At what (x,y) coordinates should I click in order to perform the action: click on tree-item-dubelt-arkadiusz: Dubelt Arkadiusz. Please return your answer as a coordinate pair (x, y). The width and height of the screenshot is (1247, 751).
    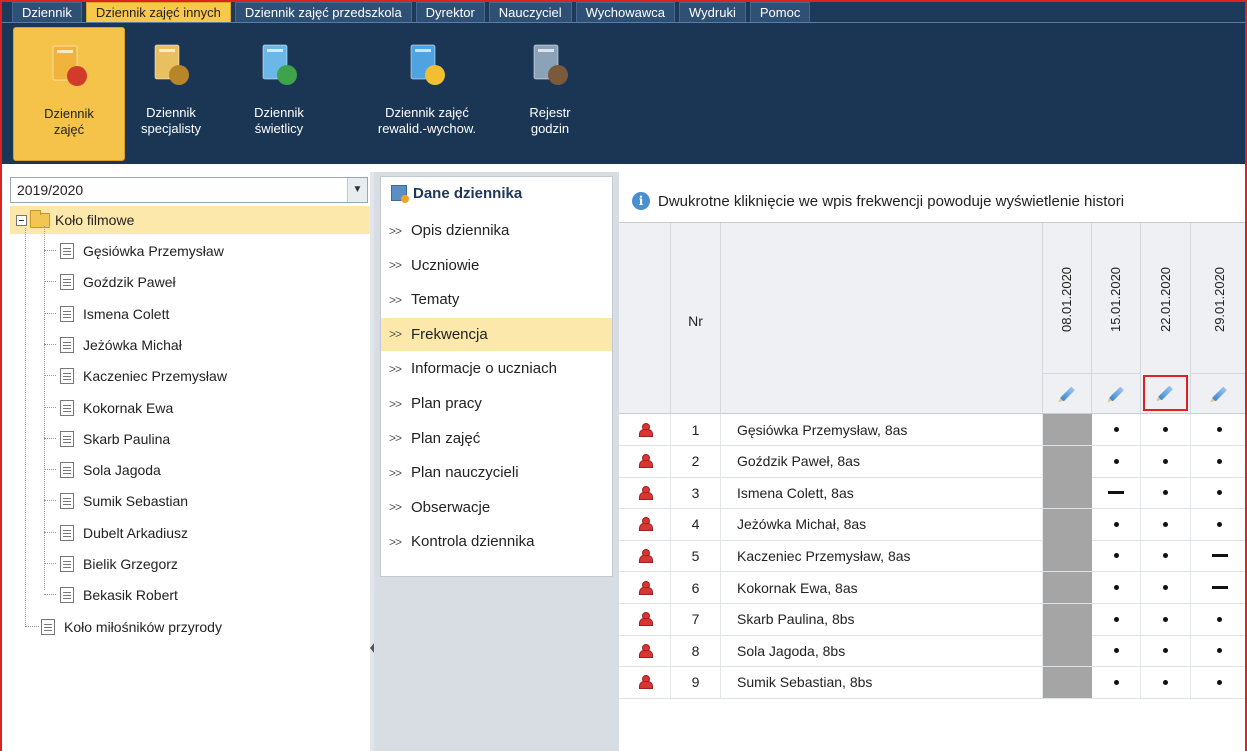
    Looking at the image, I should click on (124, 533).